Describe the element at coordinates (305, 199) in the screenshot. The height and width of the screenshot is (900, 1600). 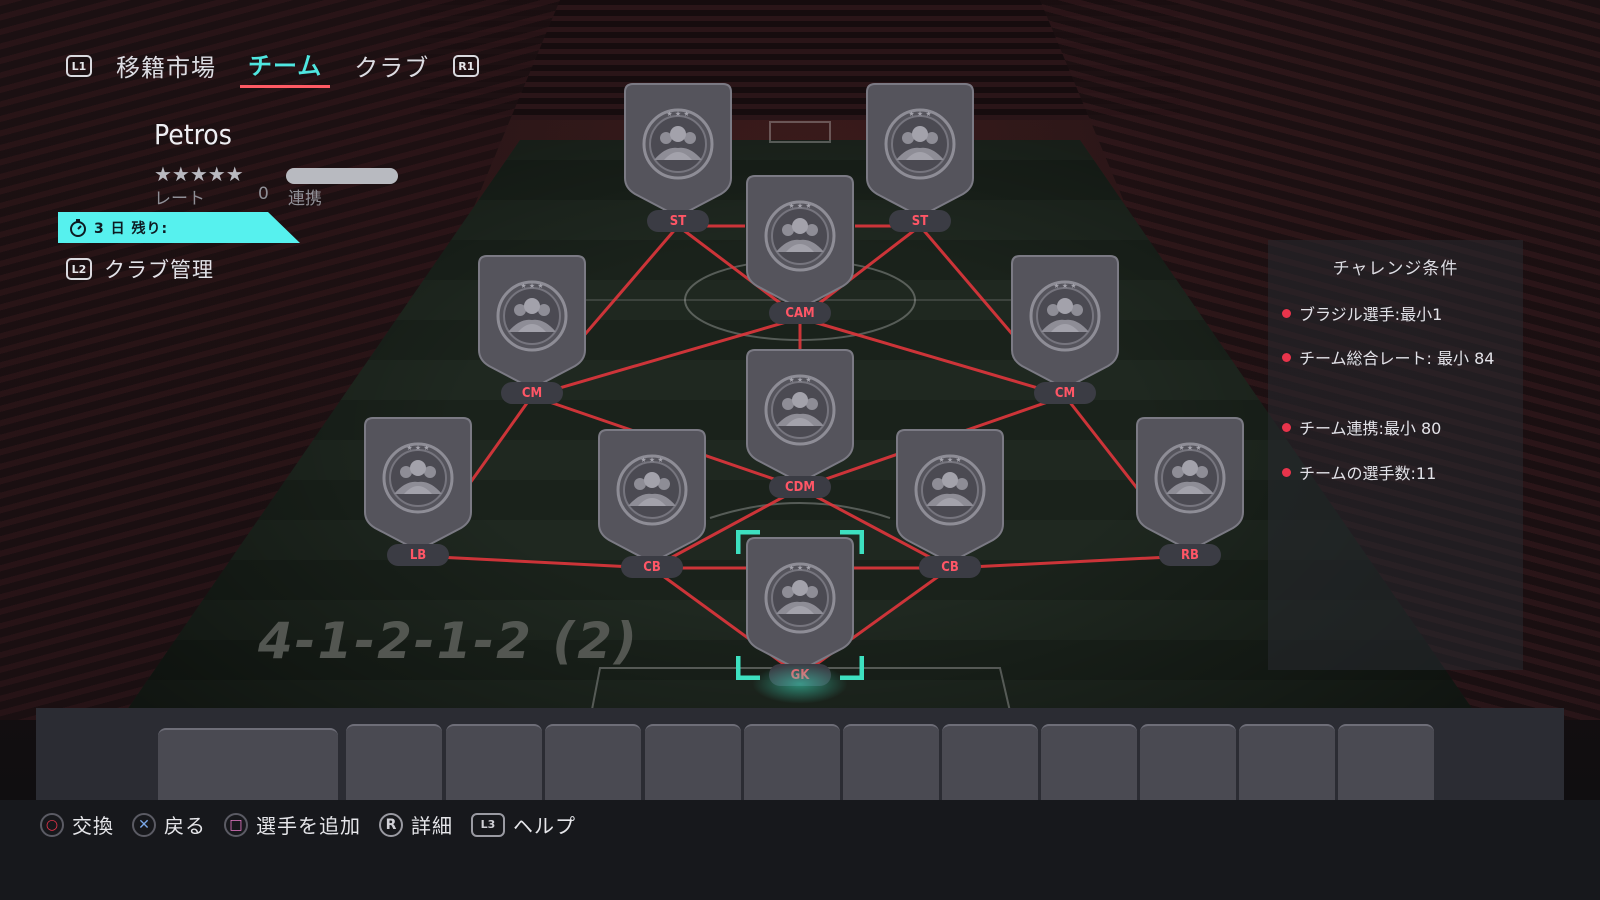
I see `chemistry-label: 連携` at that location.